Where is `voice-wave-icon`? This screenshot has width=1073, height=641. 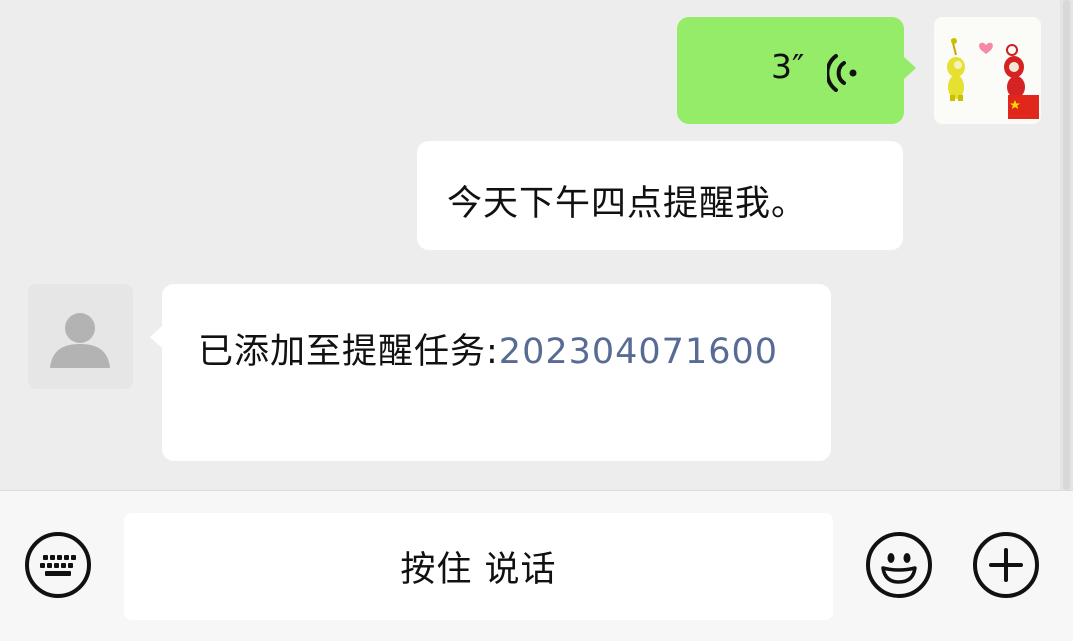
voice-wave-icon is located at coordinates (843, 75).